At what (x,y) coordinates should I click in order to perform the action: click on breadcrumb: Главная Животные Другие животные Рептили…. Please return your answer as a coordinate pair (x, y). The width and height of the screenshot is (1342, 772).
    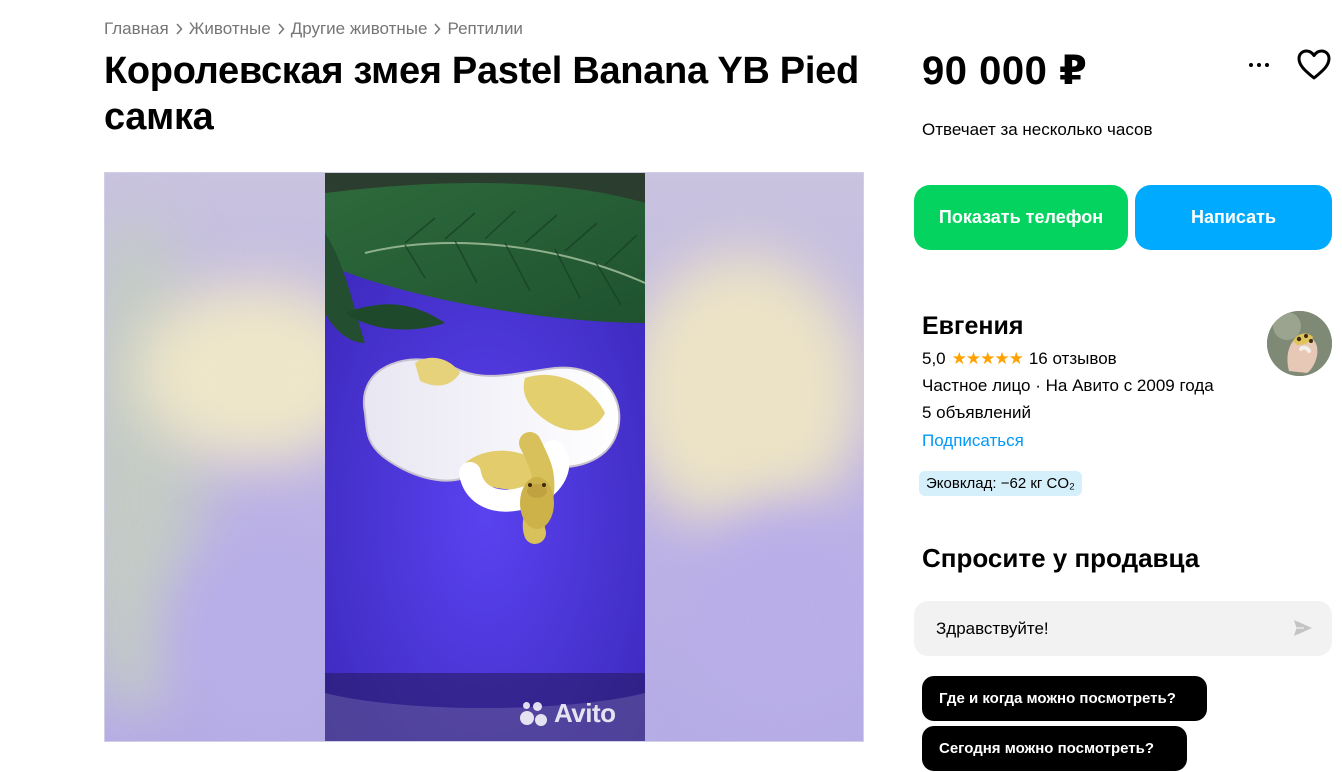
    Looking at the image, I should click on (313, 29).